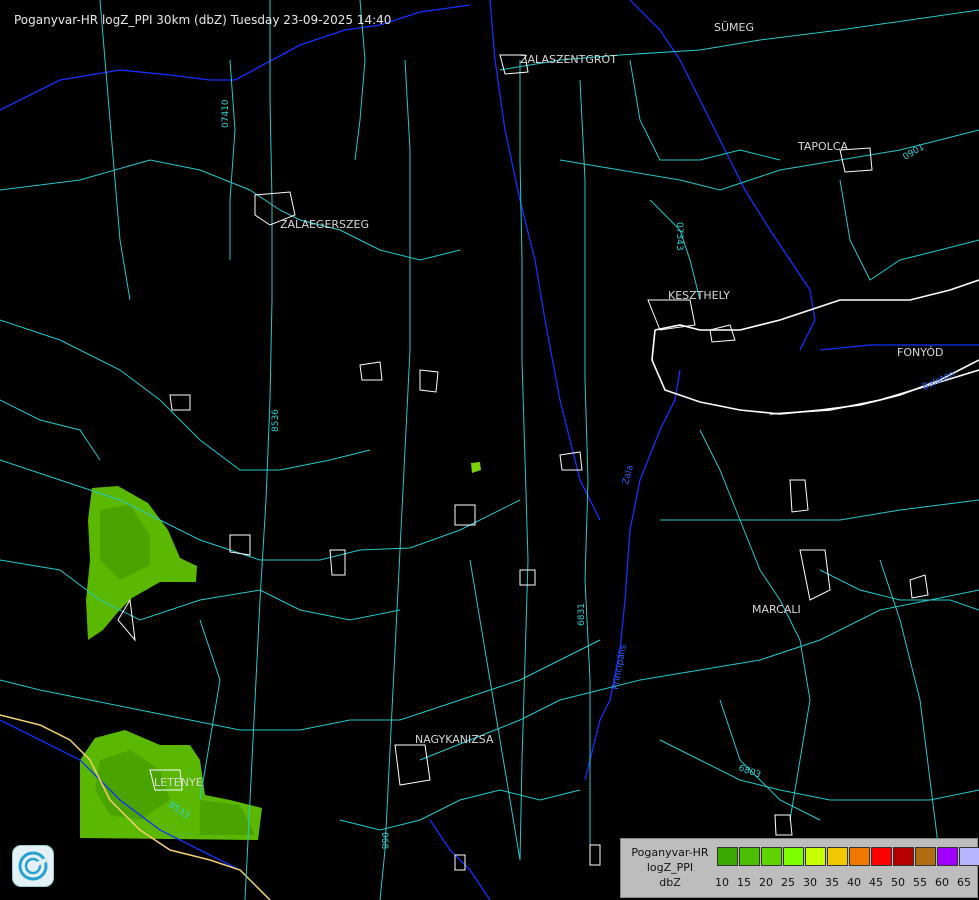  Describe the element at coordinates (734, 27) in the screenshot. I see `city-sumeg: SÜMEG` at that location.